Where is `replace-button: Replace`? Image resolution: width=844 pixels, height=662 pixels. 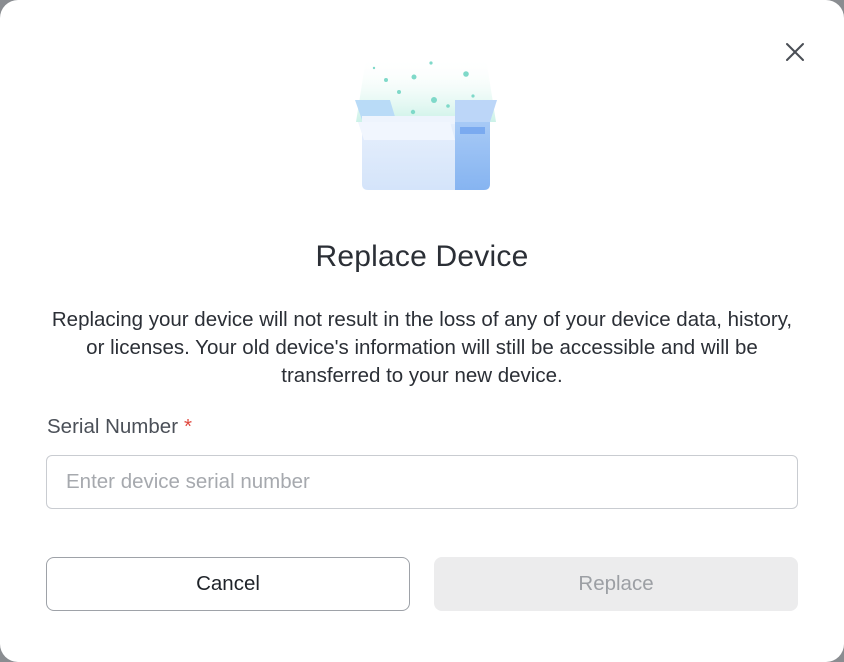 replace-button: Replace is located at coordinates (616, 584).